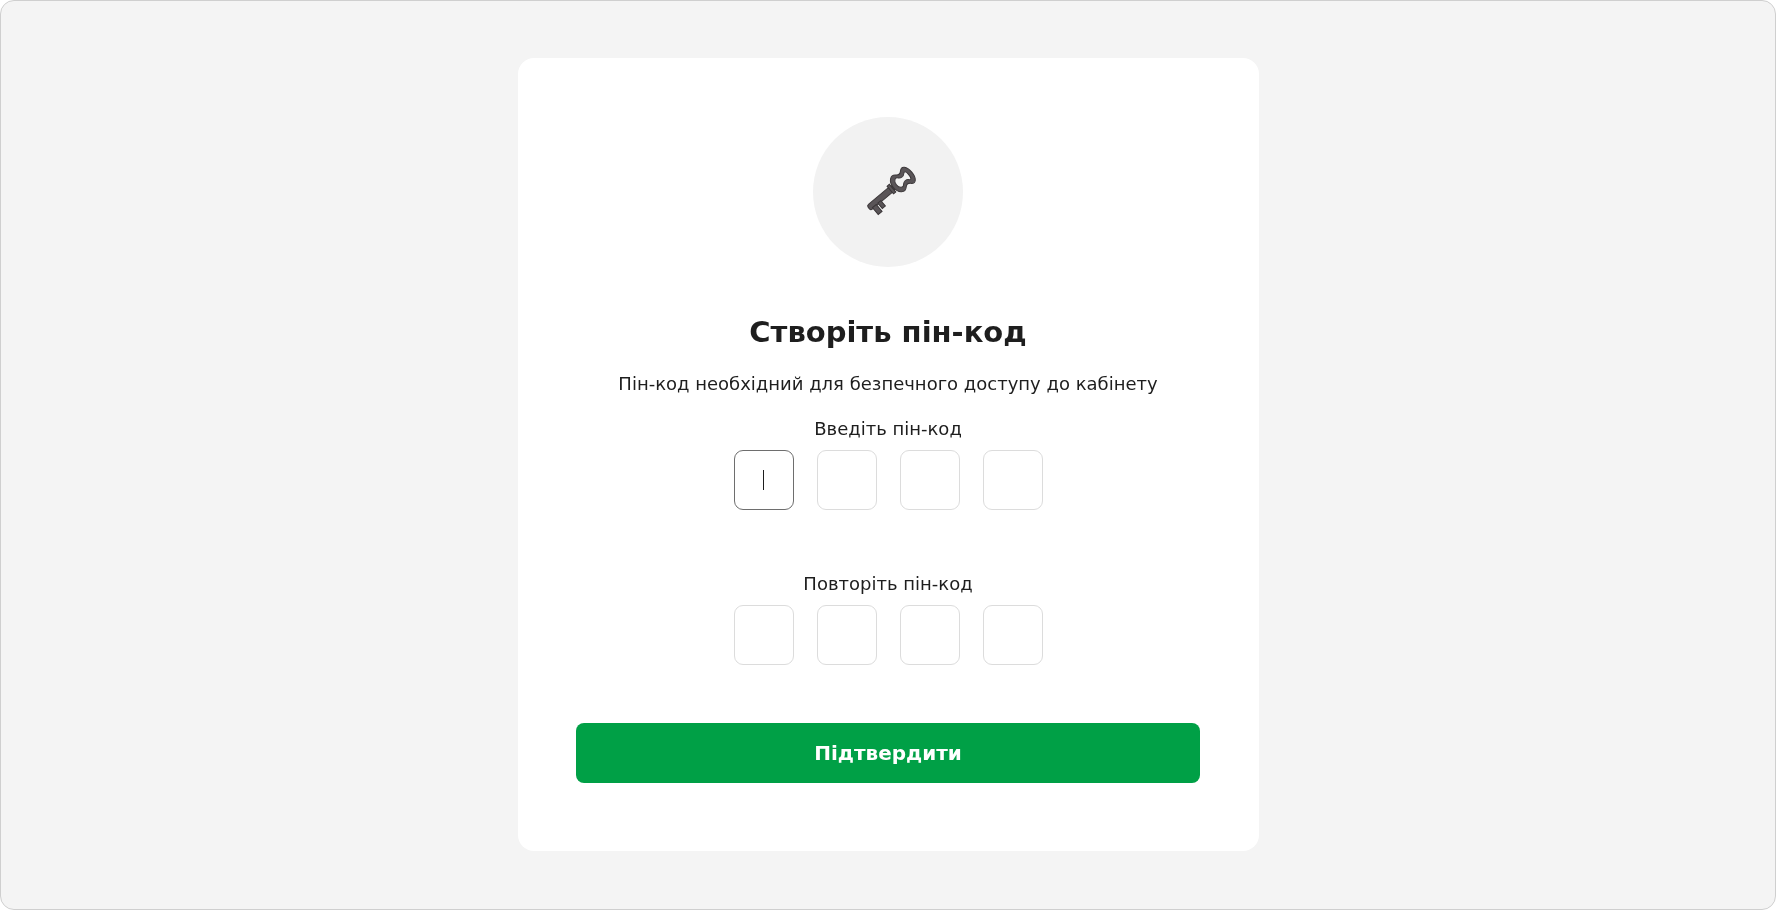 The height and width of the screenshot is (910, 1776). I want to click on field-label: Повторіть пін-код, so click(888, 583).